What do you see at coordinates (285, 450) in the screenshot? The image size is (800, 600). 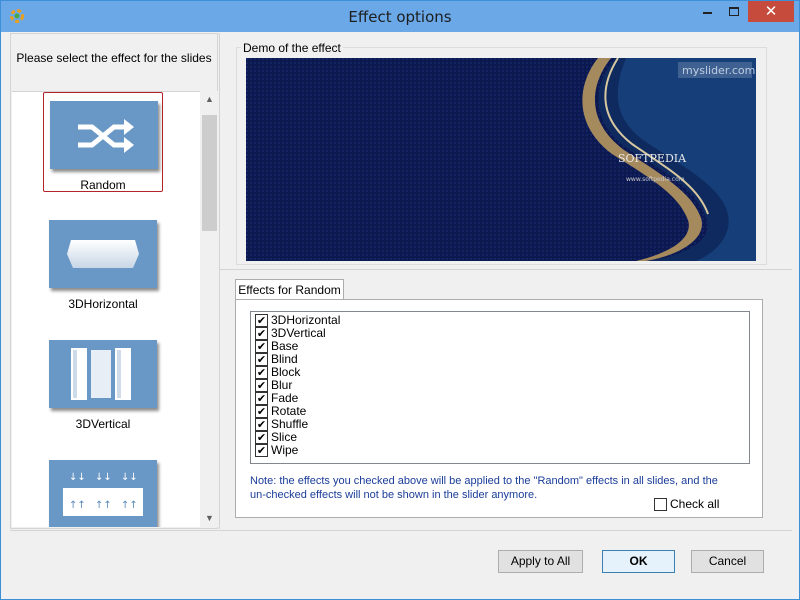 I see `checkbox-label: Wipe` at bounding box center [285, 450].